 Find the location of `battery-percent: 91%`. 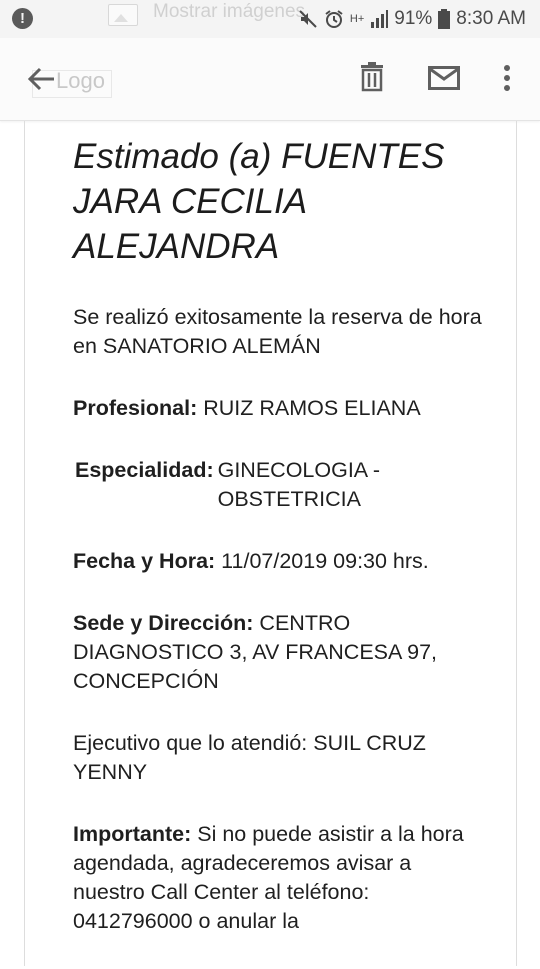

battery-percent: 91% is located at coordinates (413, 18).